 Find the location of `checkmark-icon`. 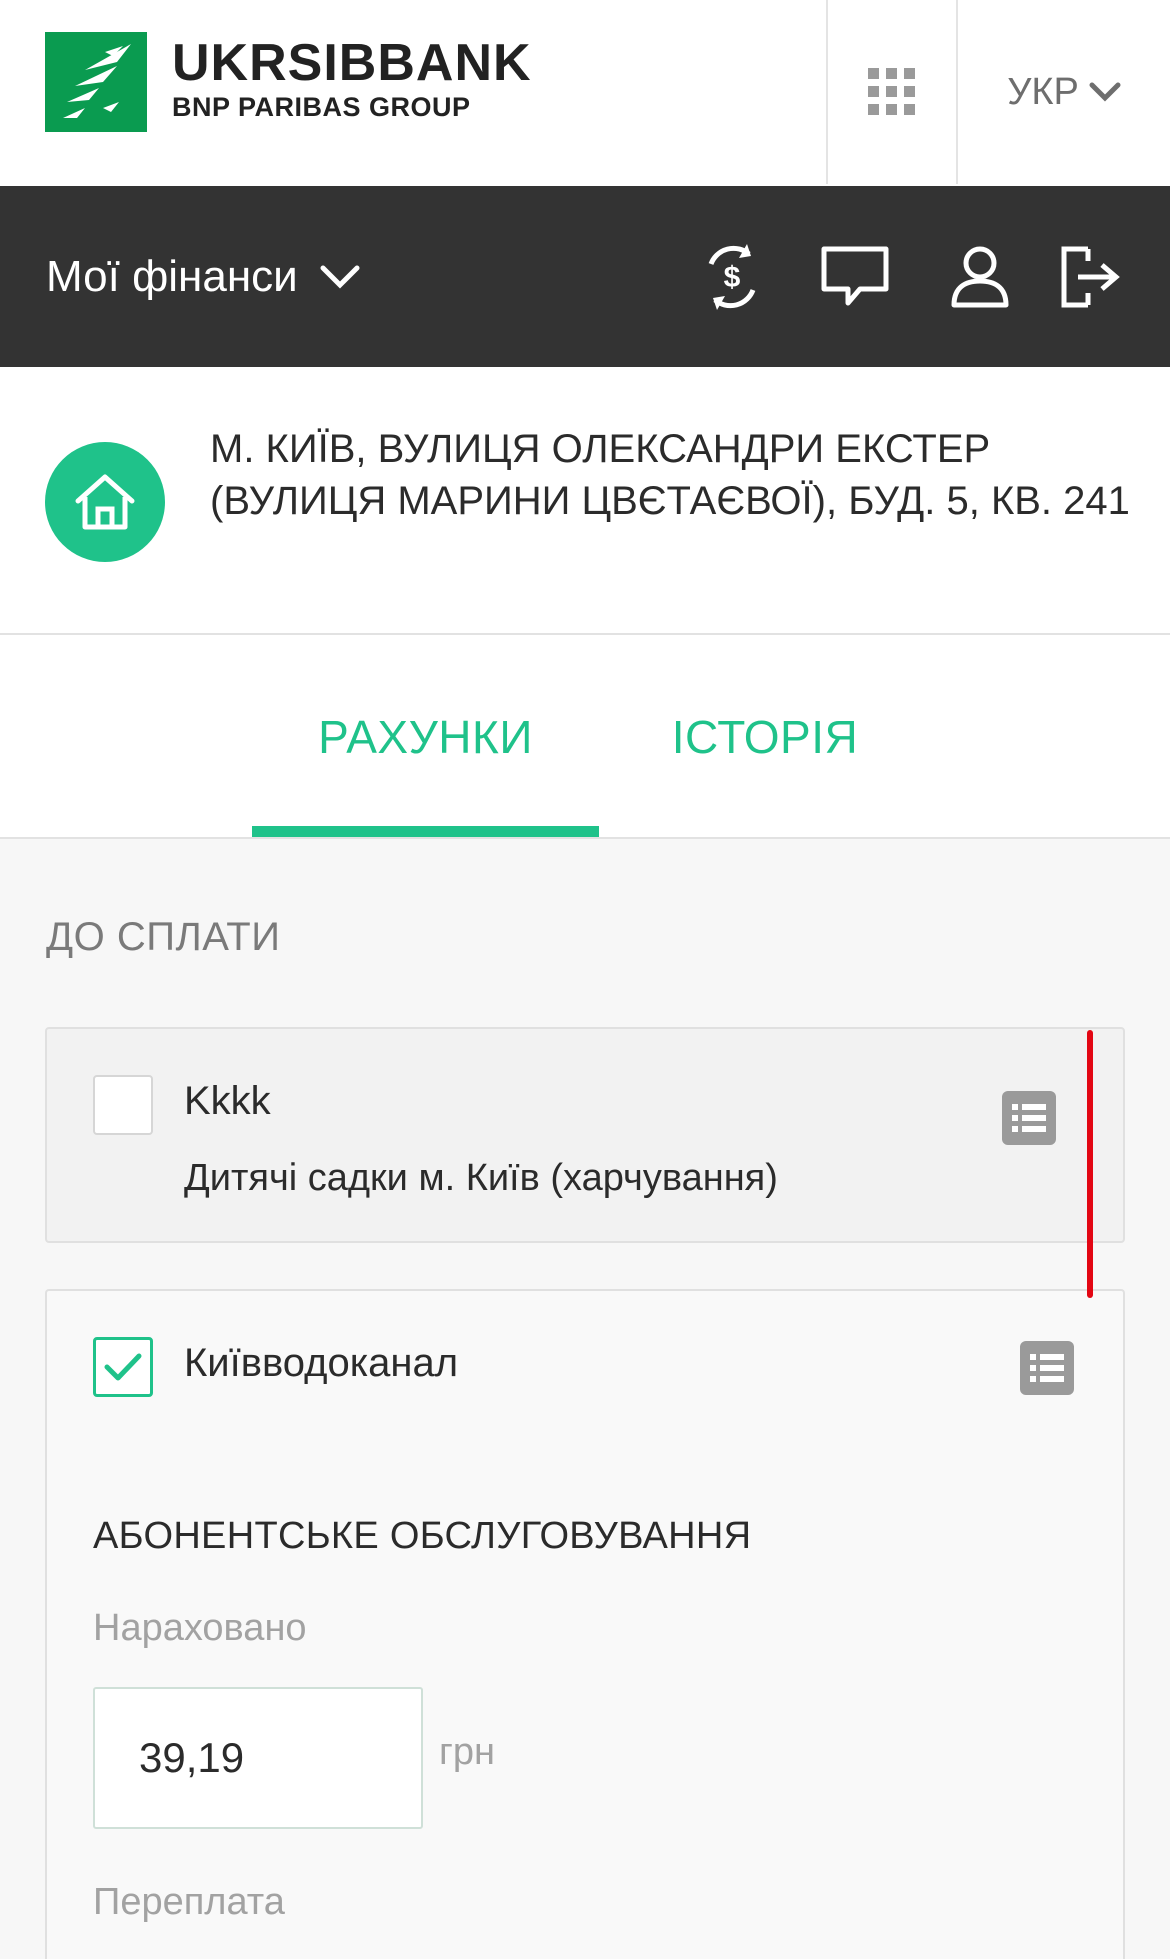

checkmark-icon is located at coordinates (123, 1367).